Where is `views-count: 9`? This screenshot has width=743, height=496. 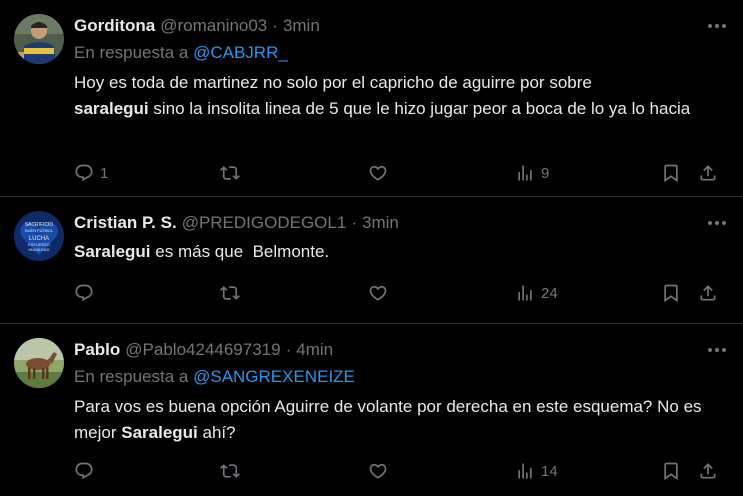 views-count: 9 is located at coordinates (545, 173).